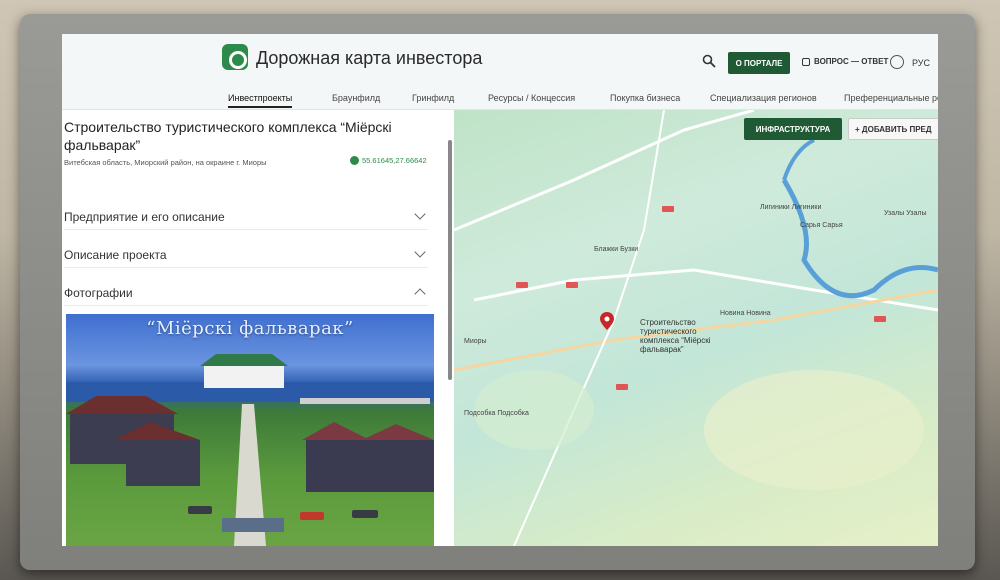 Image resolution: width=1000 pixels, height=580 pixels. I want to click on qa-icon, so click(806, 62).